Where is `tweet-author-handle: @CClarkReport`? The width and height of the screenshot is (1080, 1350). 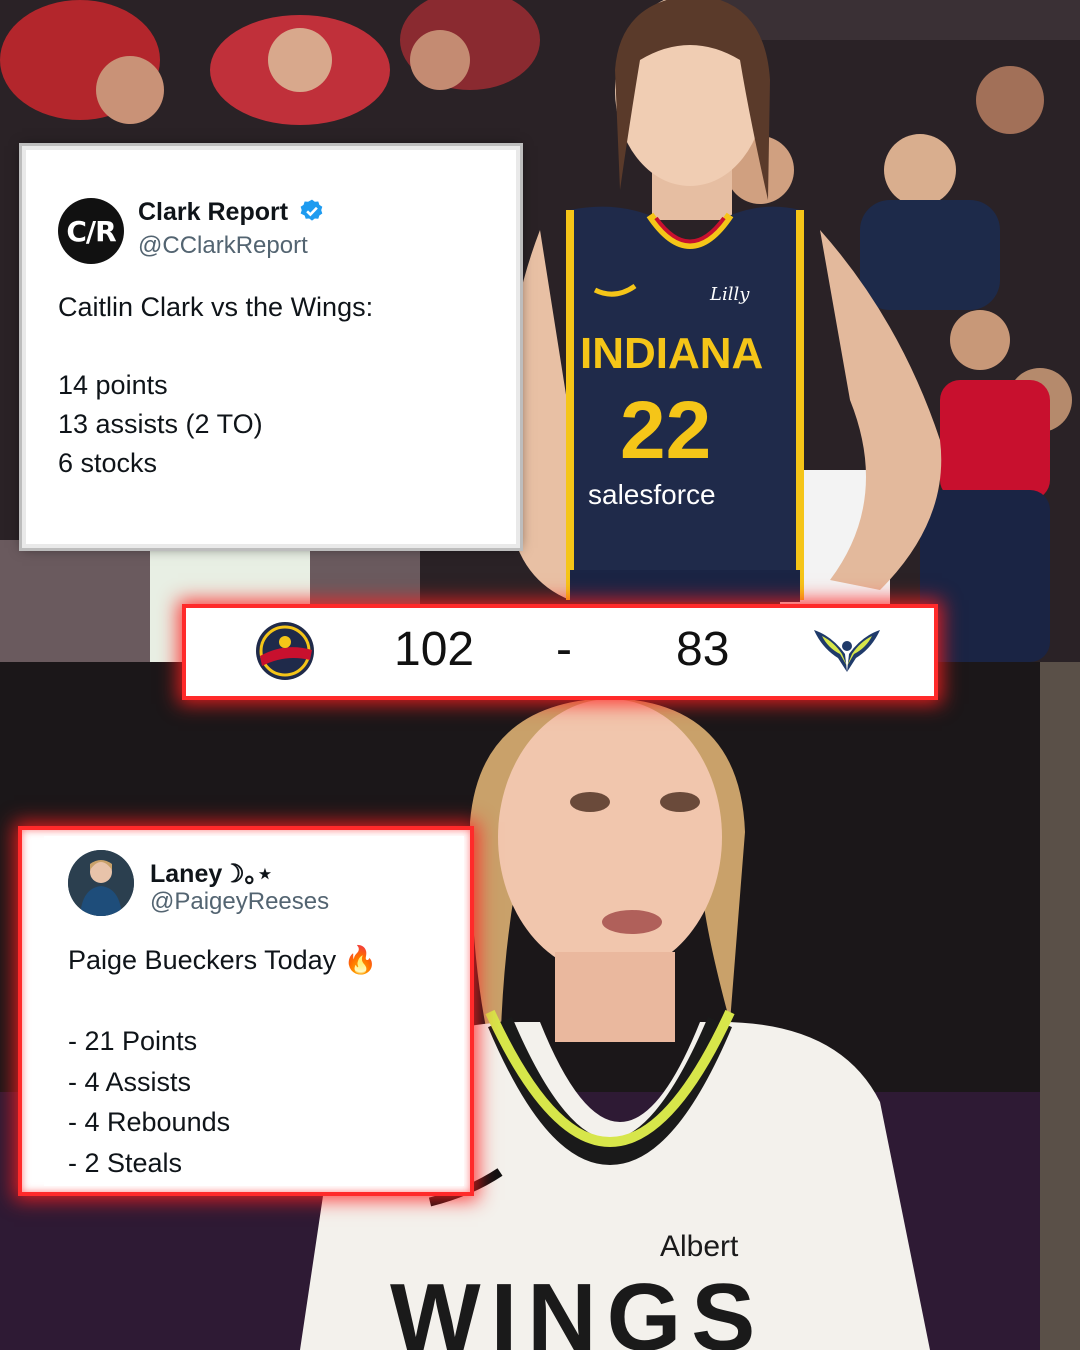 tweet-author-handle: @CClarkReport is located at coordinates (223, 246).